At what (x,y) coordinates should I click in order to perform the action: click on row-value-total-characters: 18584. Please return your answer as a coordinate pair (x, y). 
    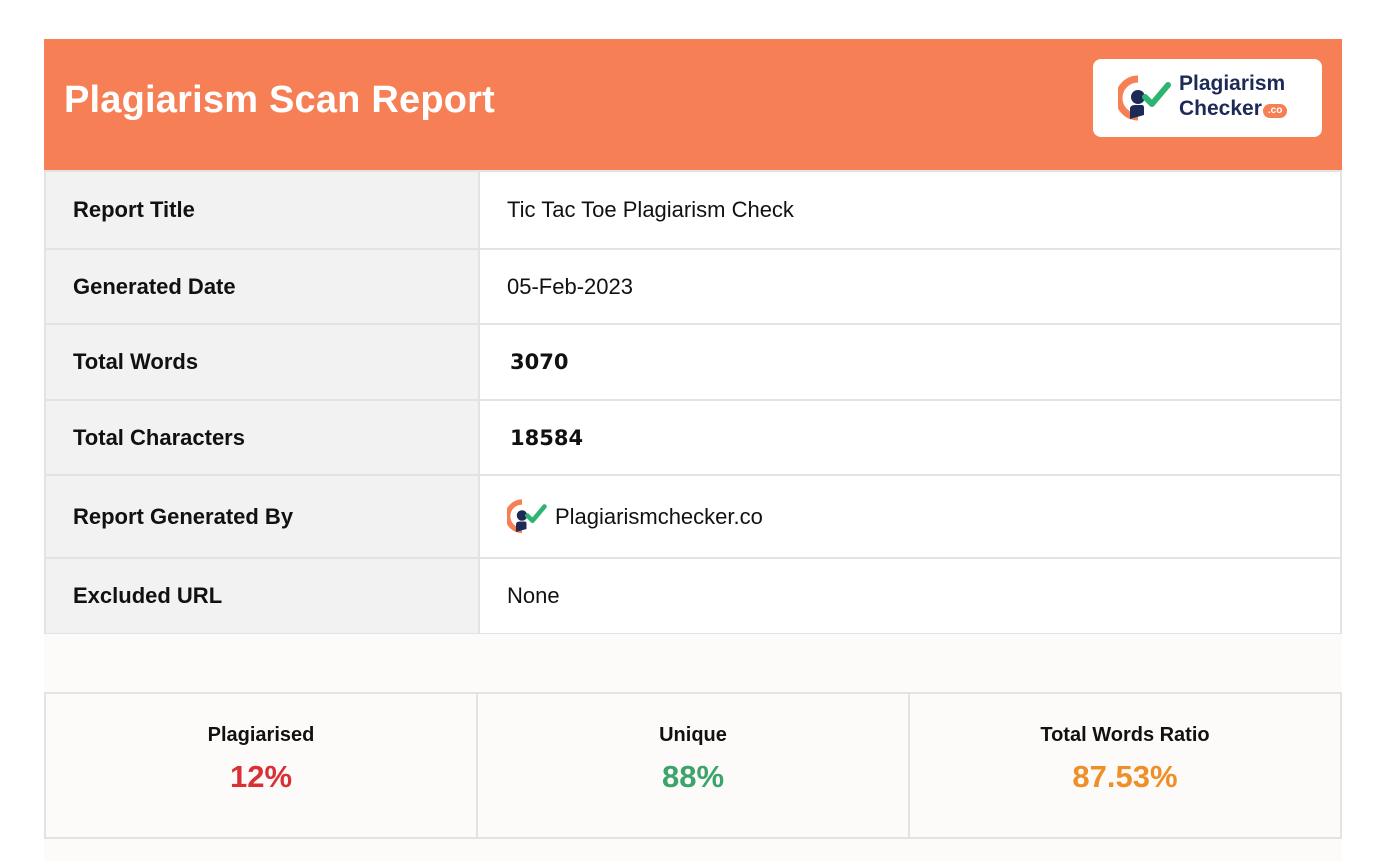
    Looking at the image, I should click on (910, 437).